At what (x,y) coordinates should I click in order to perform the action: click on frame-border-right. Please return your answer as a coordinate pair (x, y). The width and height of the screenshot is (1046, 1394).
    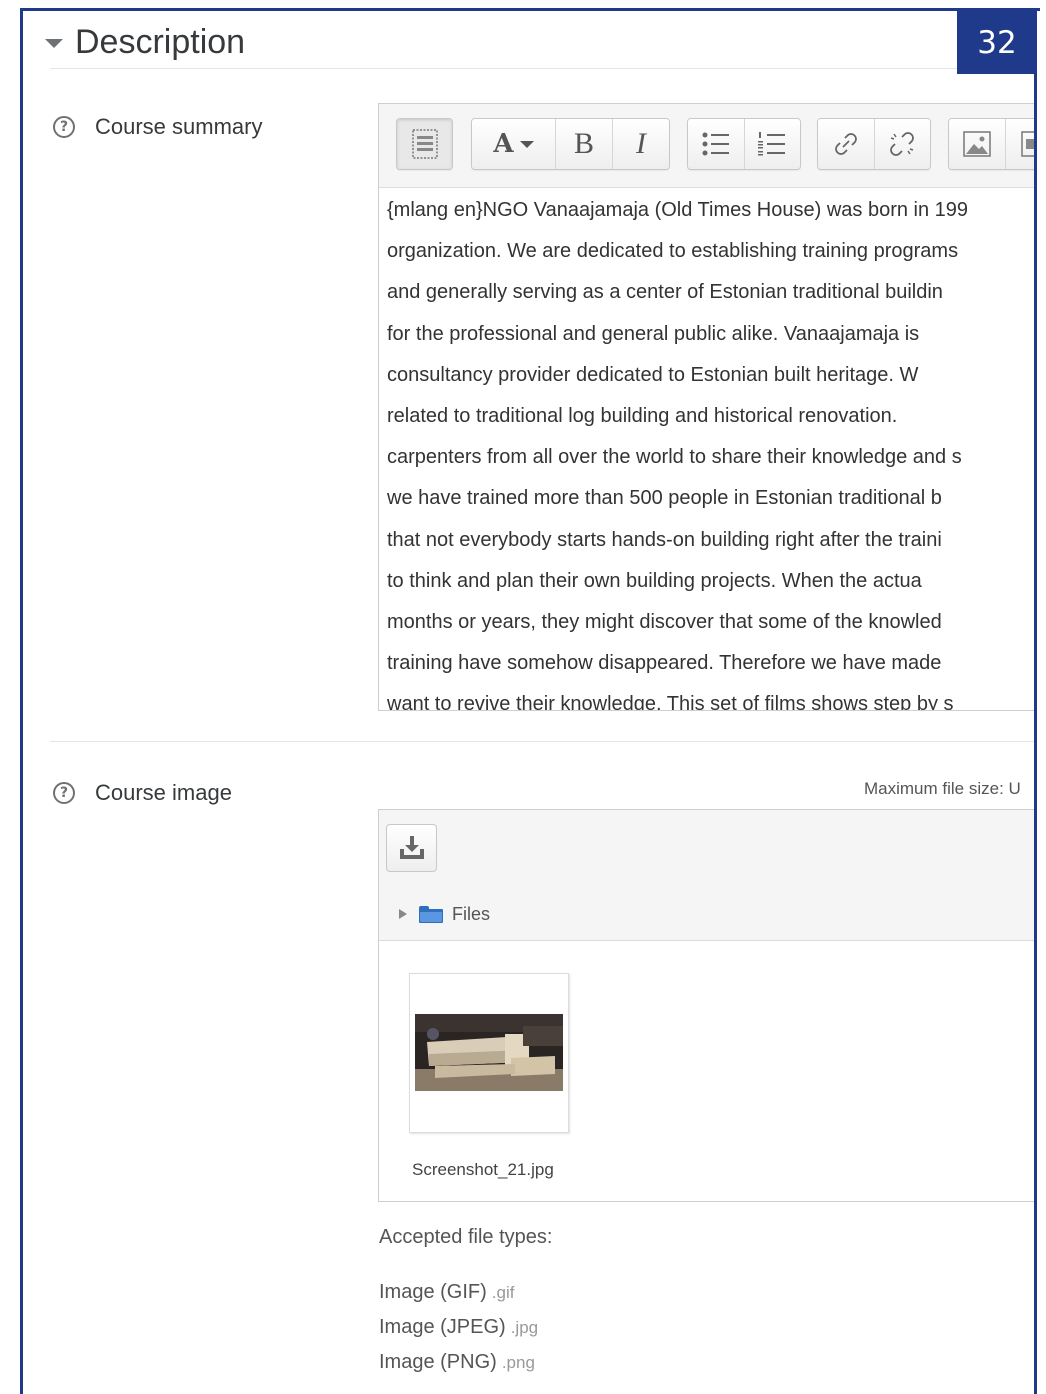
    Looking at the image, I should click on (1035, 701).